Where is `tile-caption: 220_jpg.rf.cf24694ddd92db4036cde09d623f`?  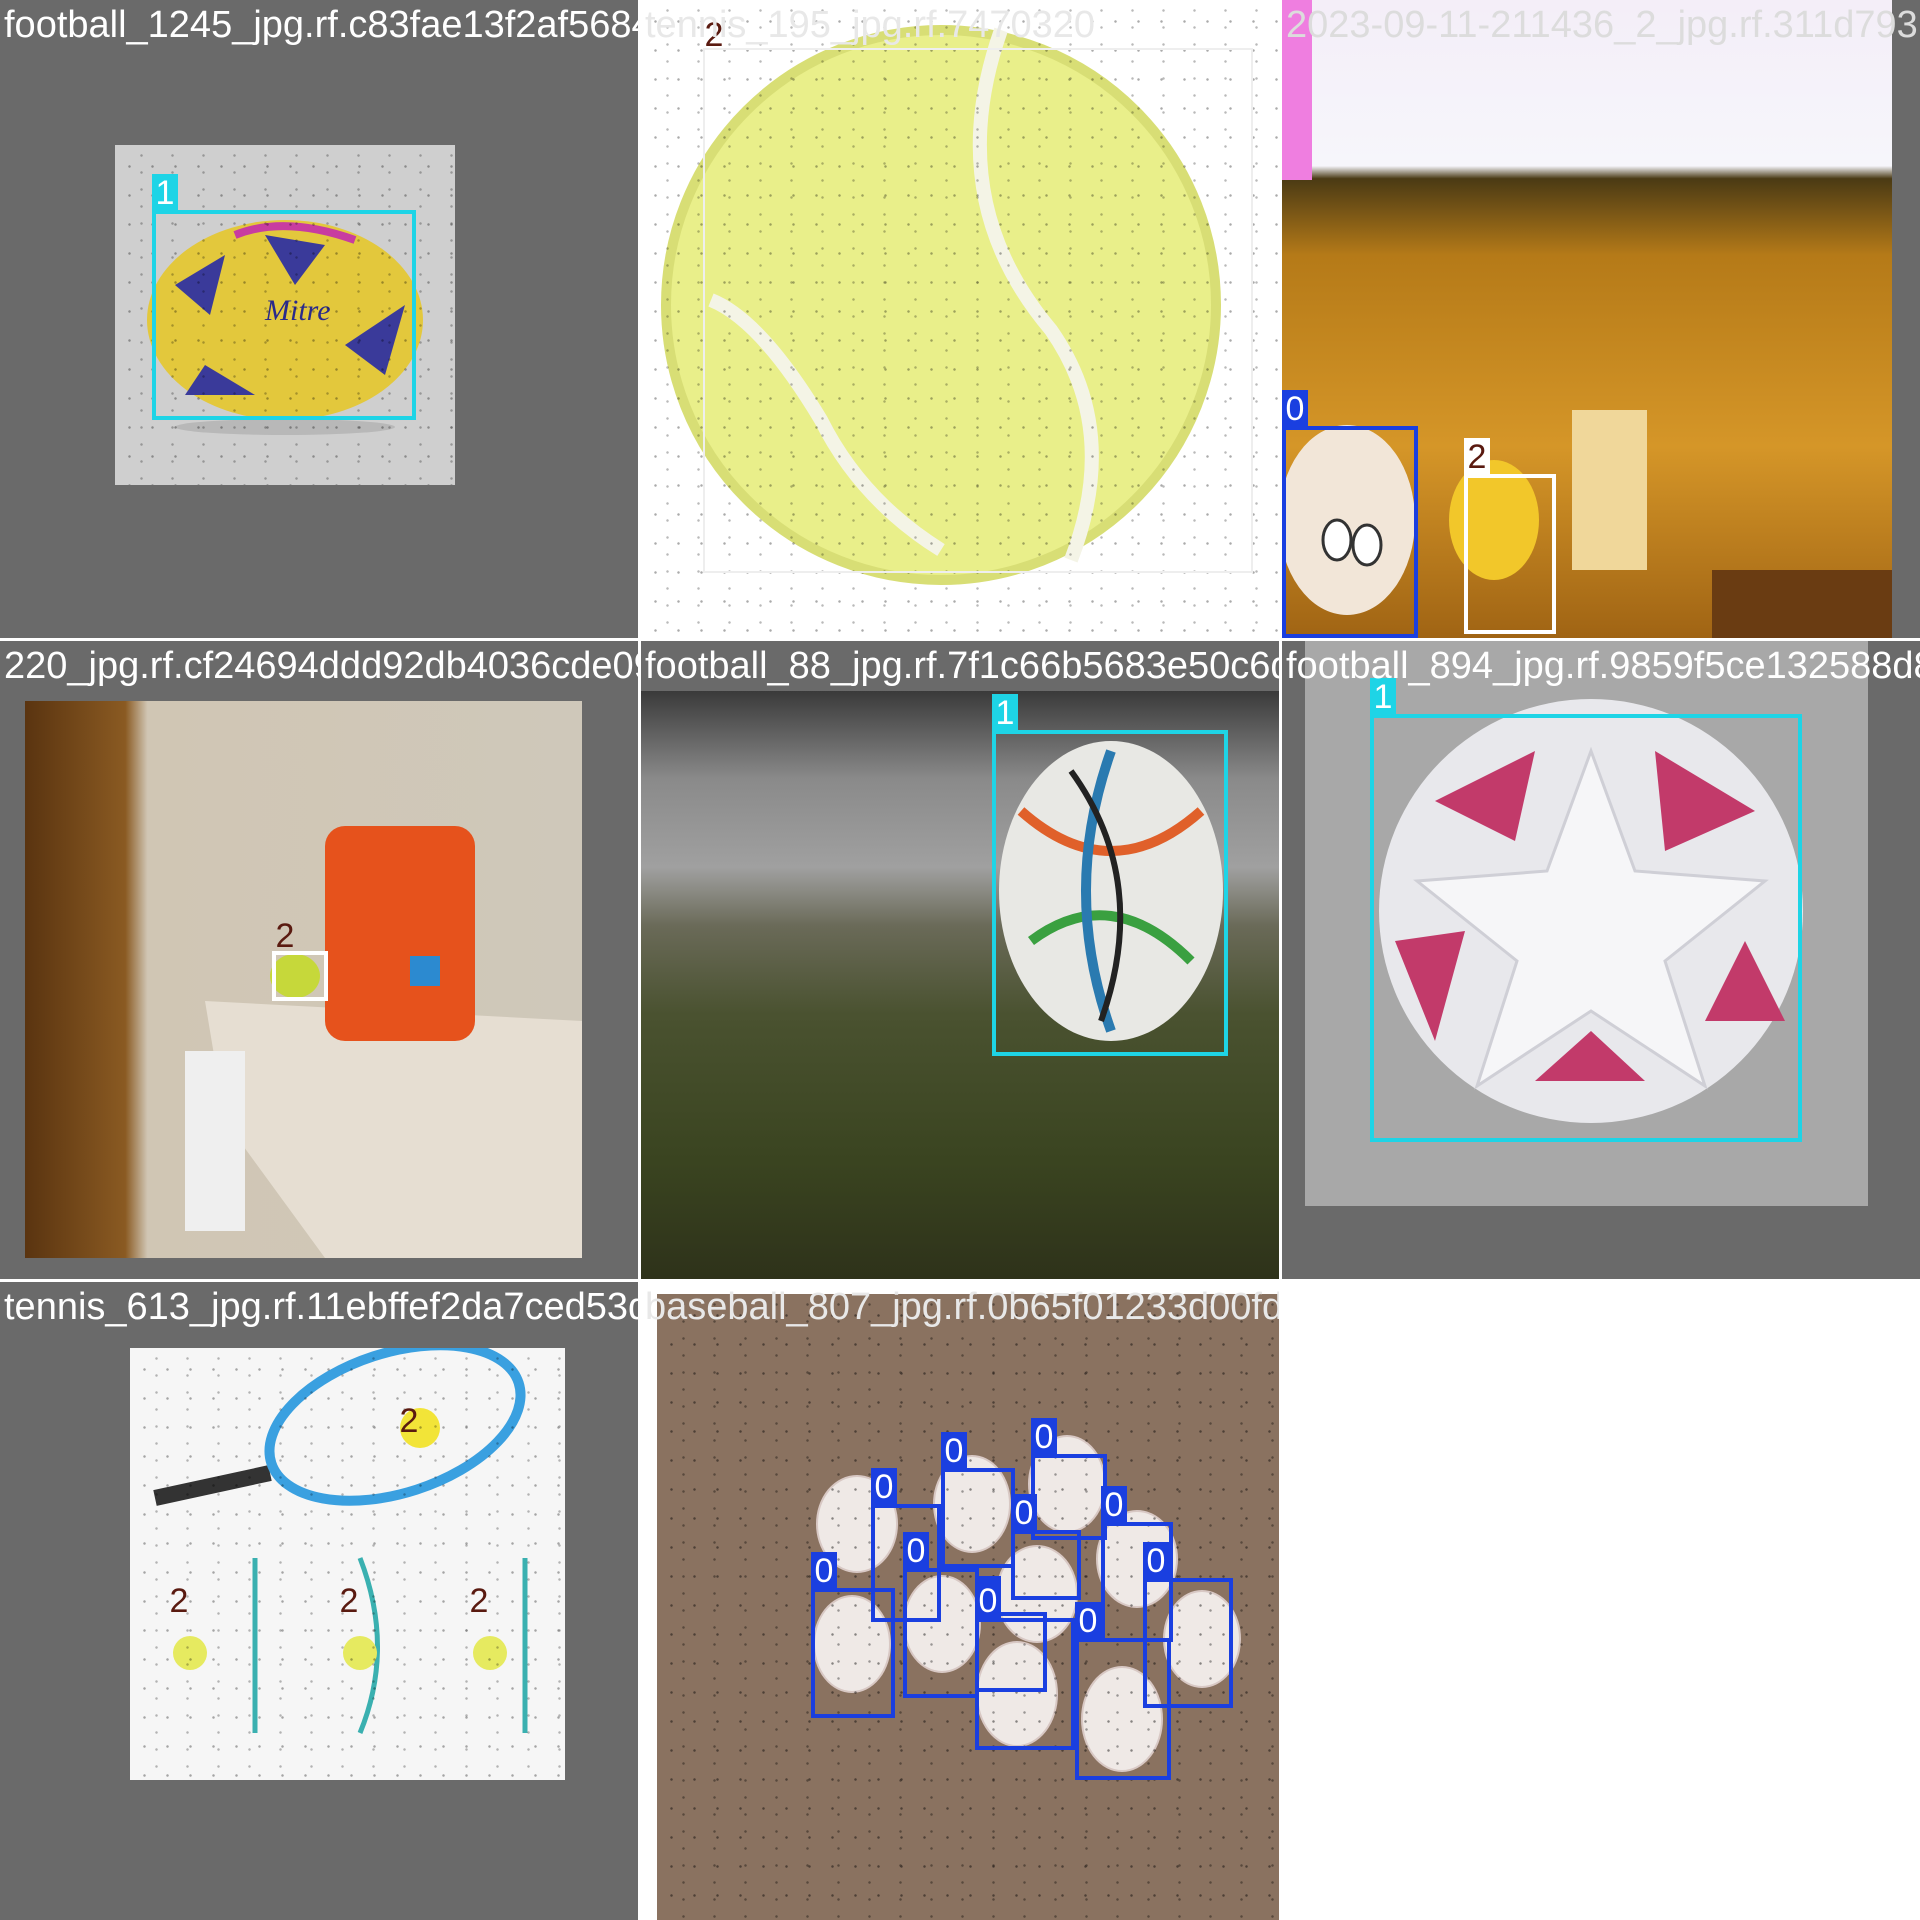 tile-caption: 220_jpg.rf.cf24694ddd92db4036cde09d623f is located at coordinates (321, 666).